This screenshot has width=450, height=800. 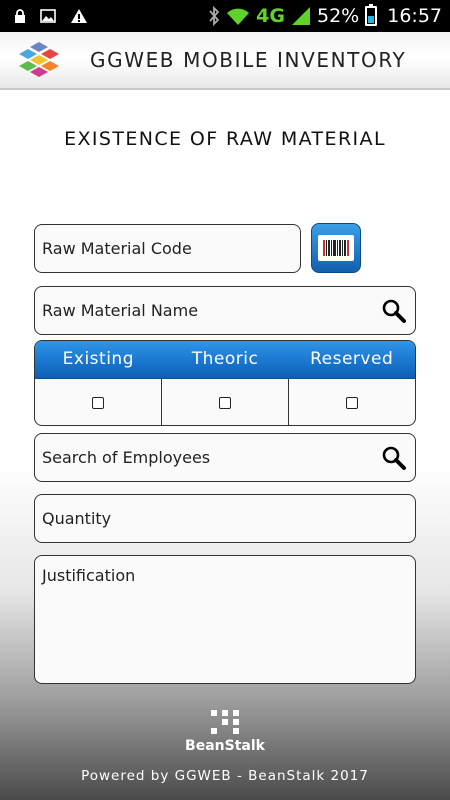 I want to click on raw-material-name-placeholder: Raw Material Name, so click(x=120, y=310).